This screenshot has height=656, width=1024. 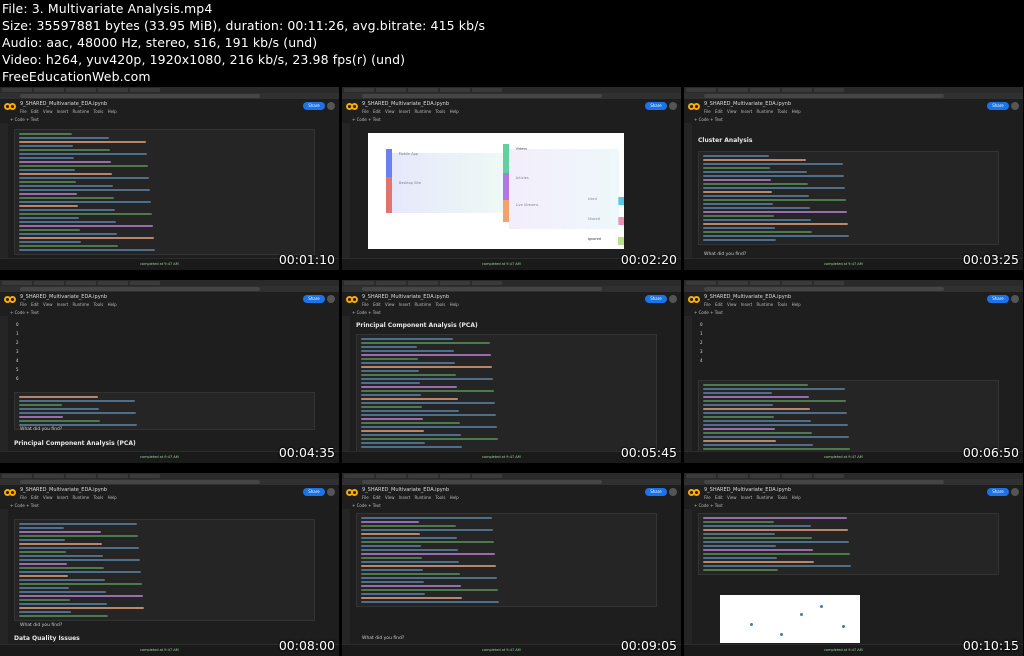 I want to click on sankey-node-label: Ignored, so click(x=594, y=239).